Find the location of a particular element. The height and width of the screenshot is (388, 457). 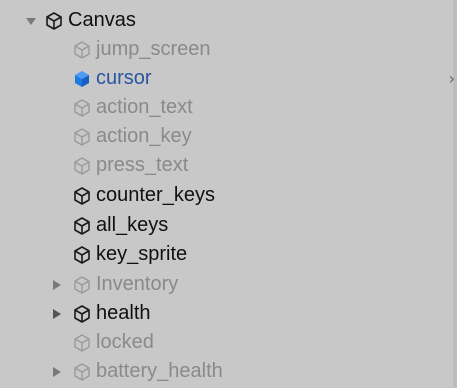

hierarchy-item-inventory: Inventory is located at coordinates (222, 284).